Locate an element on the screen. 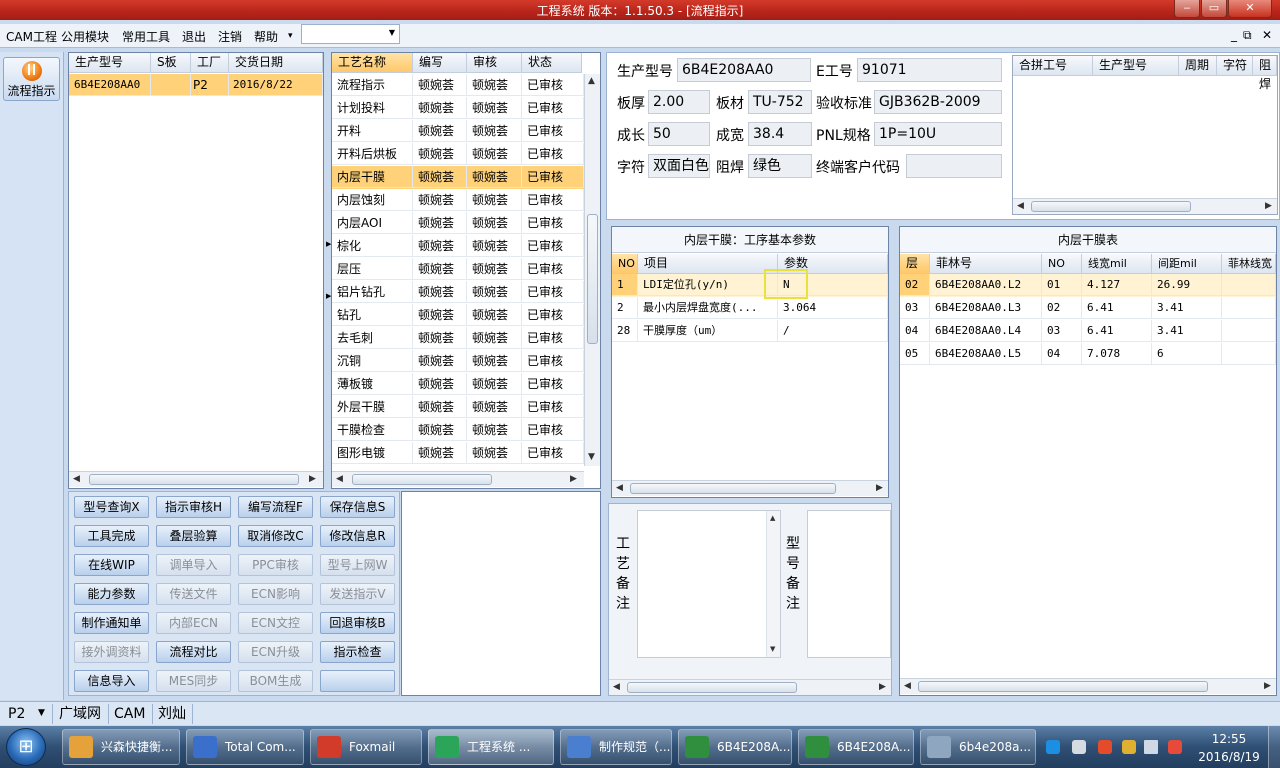  table-row: 流程指示 顿婉荟 顿婉荟 已审核 is located at coordinates (458, 85).